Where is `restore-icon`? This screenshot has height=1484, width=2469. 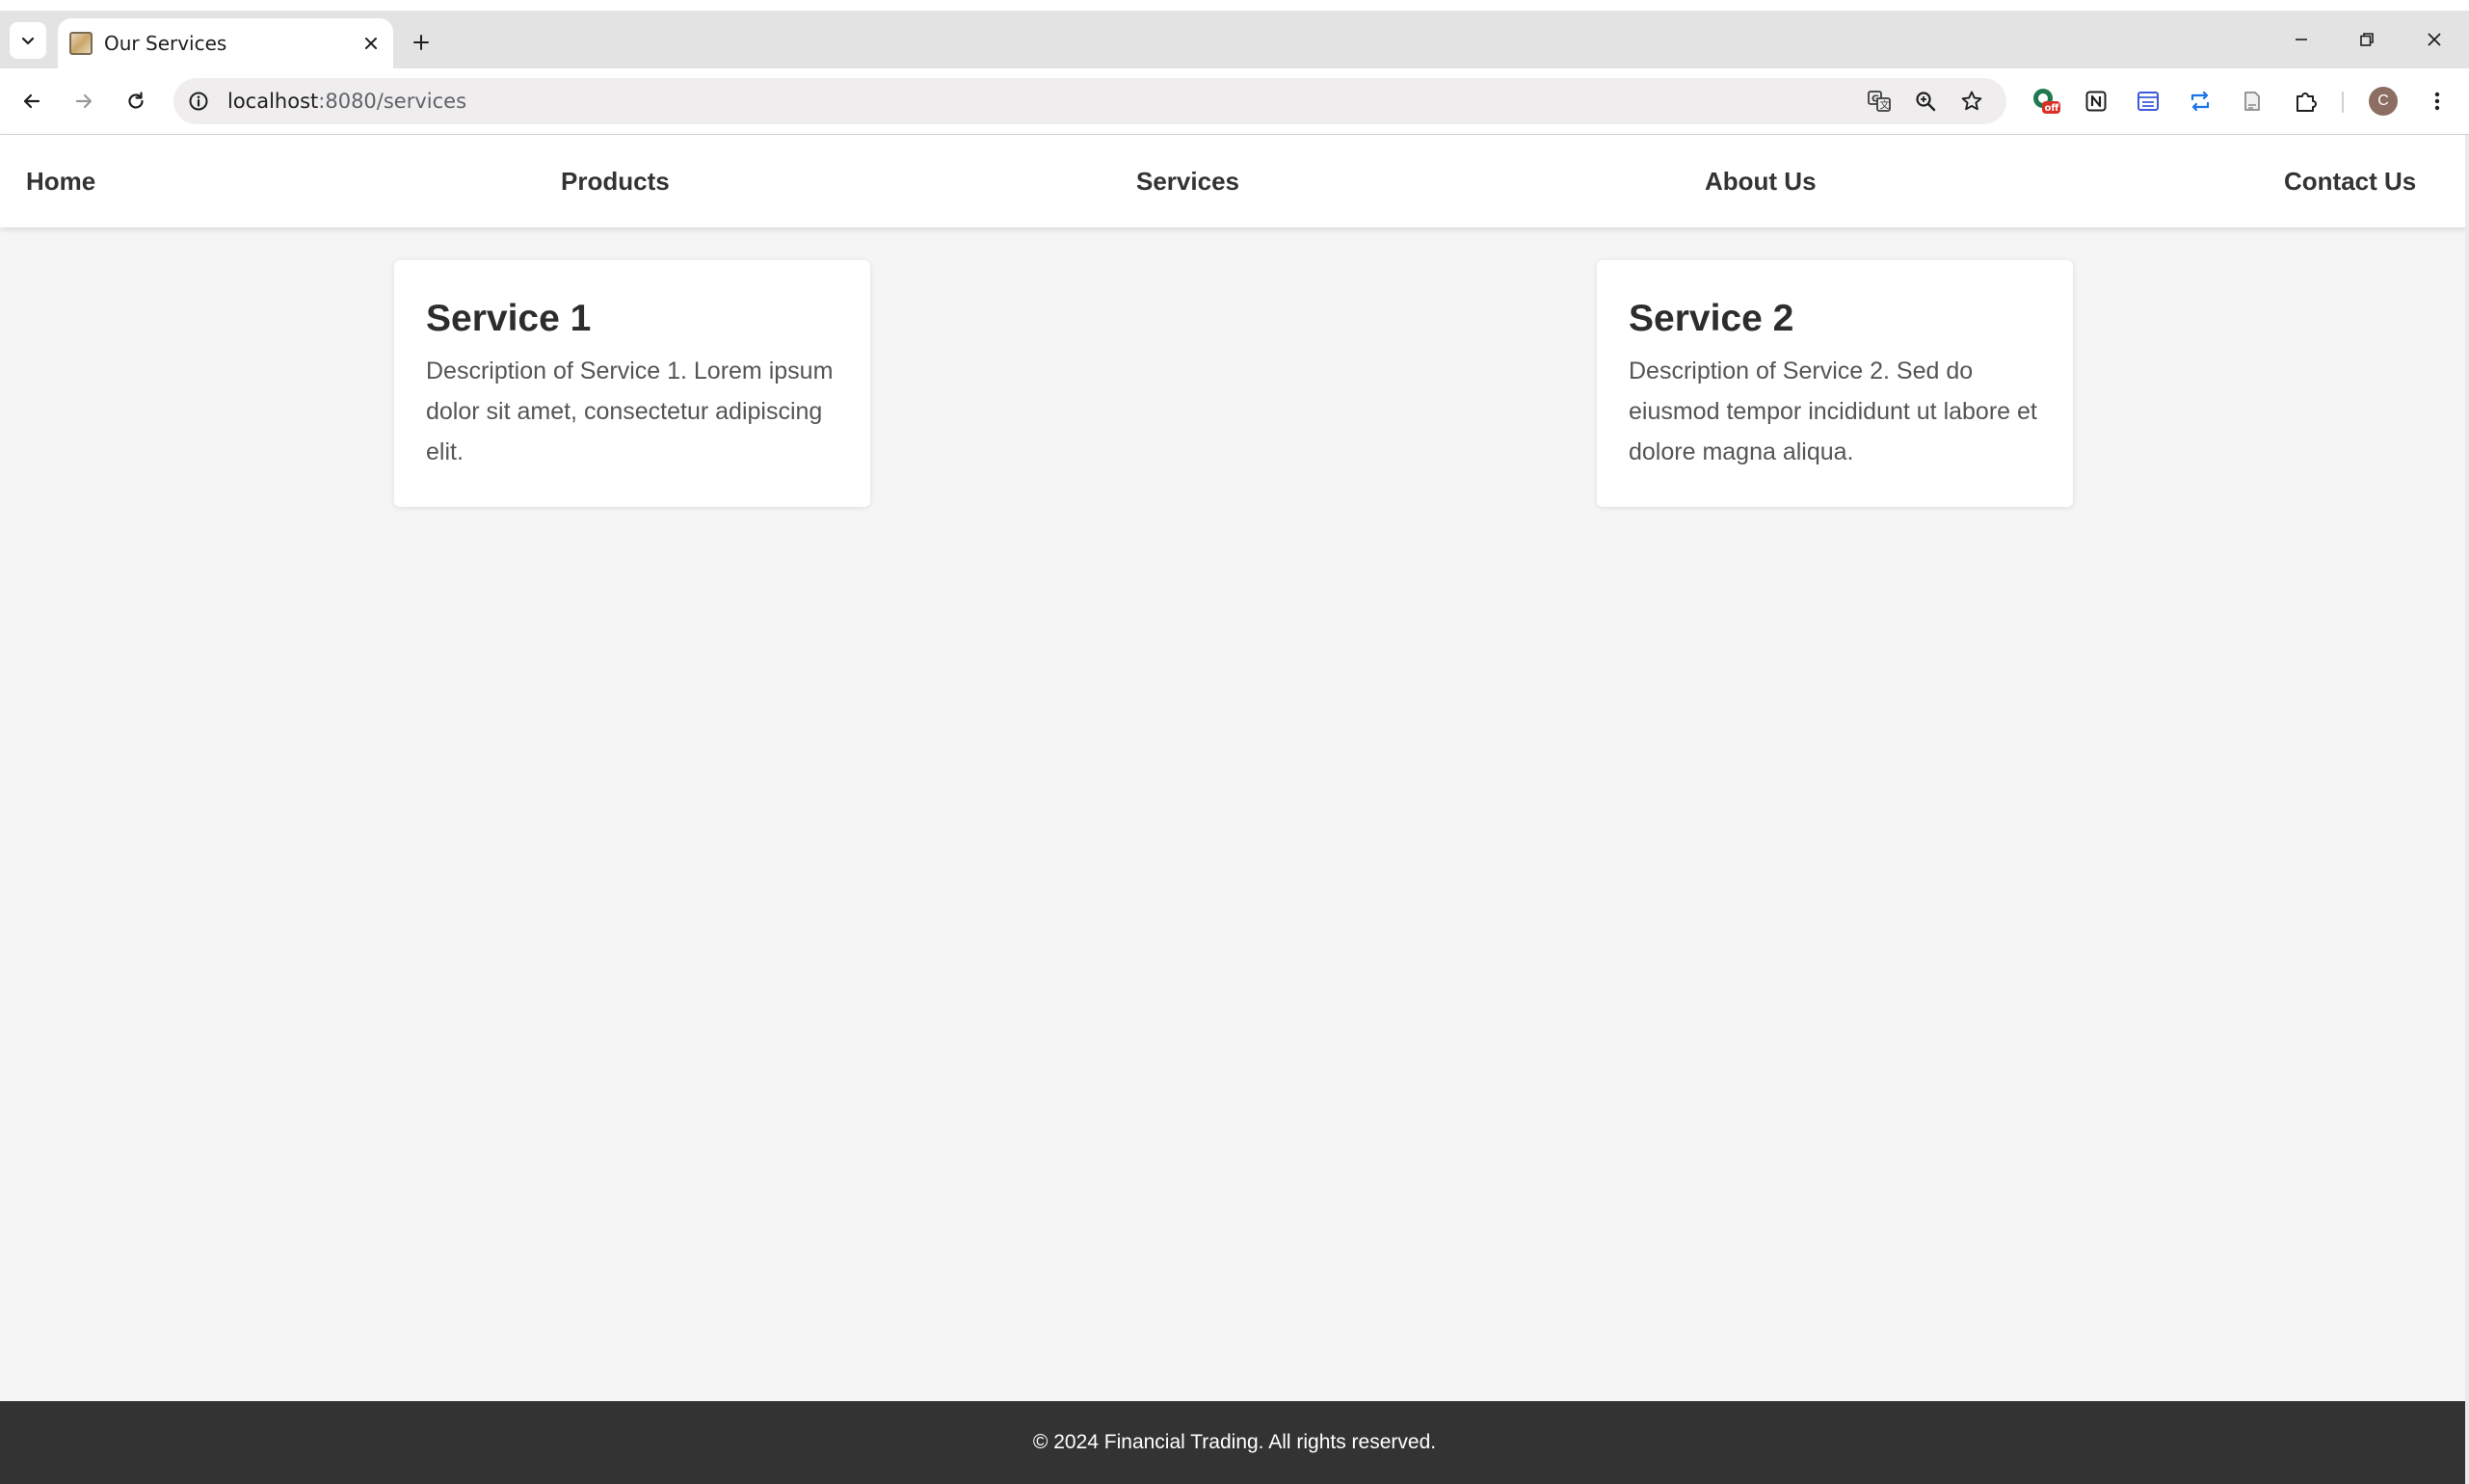
restore-icon is located at coordinates (2367, 39).